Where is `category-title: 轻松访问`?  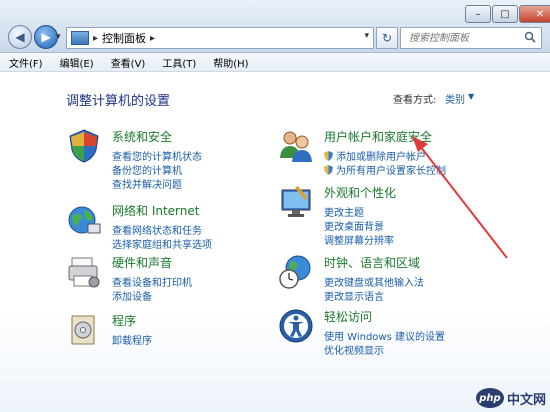
category-title: 轻松访问 is located at coordinates (348, 316).